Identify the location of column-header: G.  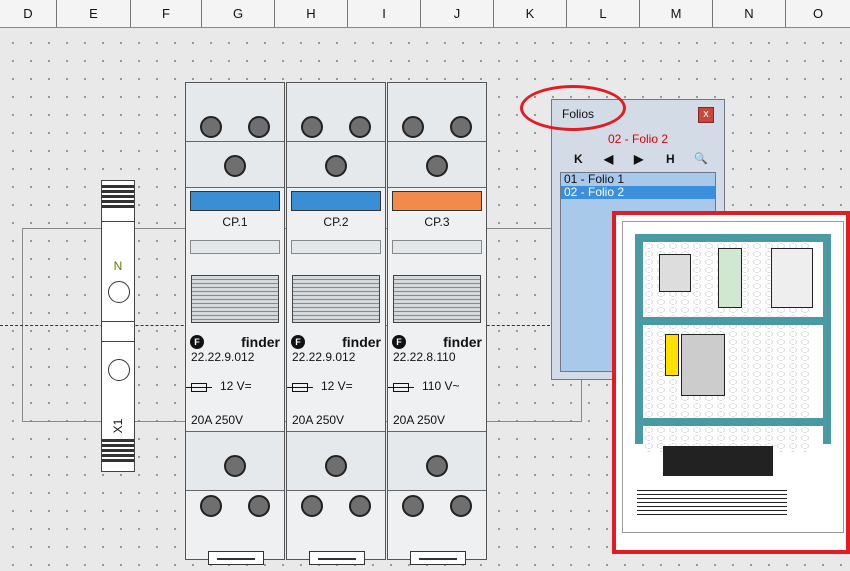
(238, 13).